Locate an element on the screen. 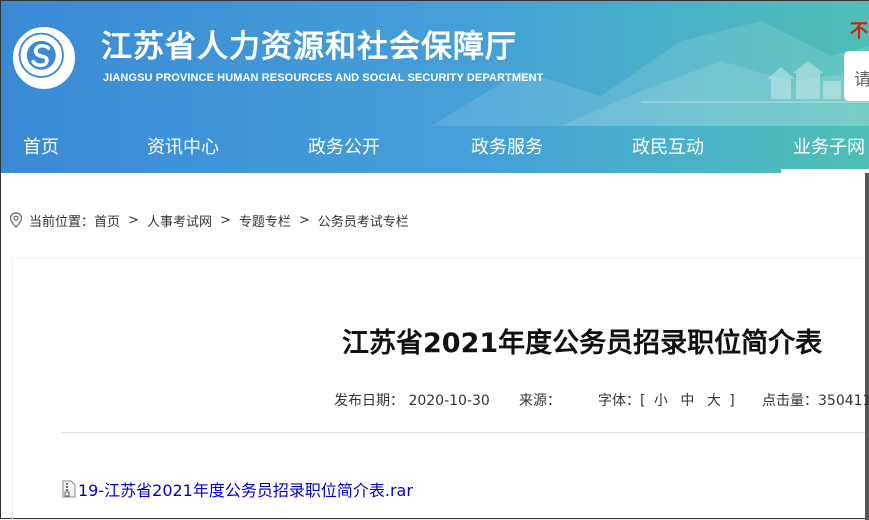 Image resolution: width=869 pixels, height=520 pixels. breadcrumb-item-special-topics: 专题专栏 is located at coordinates (265, 220).